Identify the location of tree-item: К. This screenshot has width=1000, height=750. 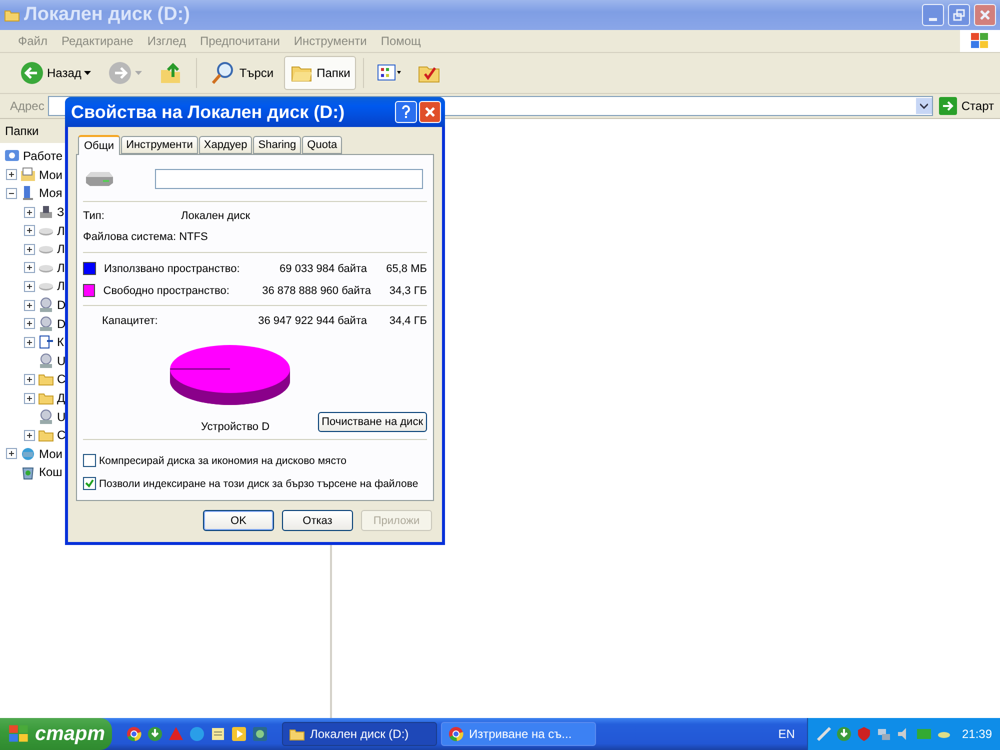
(60, 342).